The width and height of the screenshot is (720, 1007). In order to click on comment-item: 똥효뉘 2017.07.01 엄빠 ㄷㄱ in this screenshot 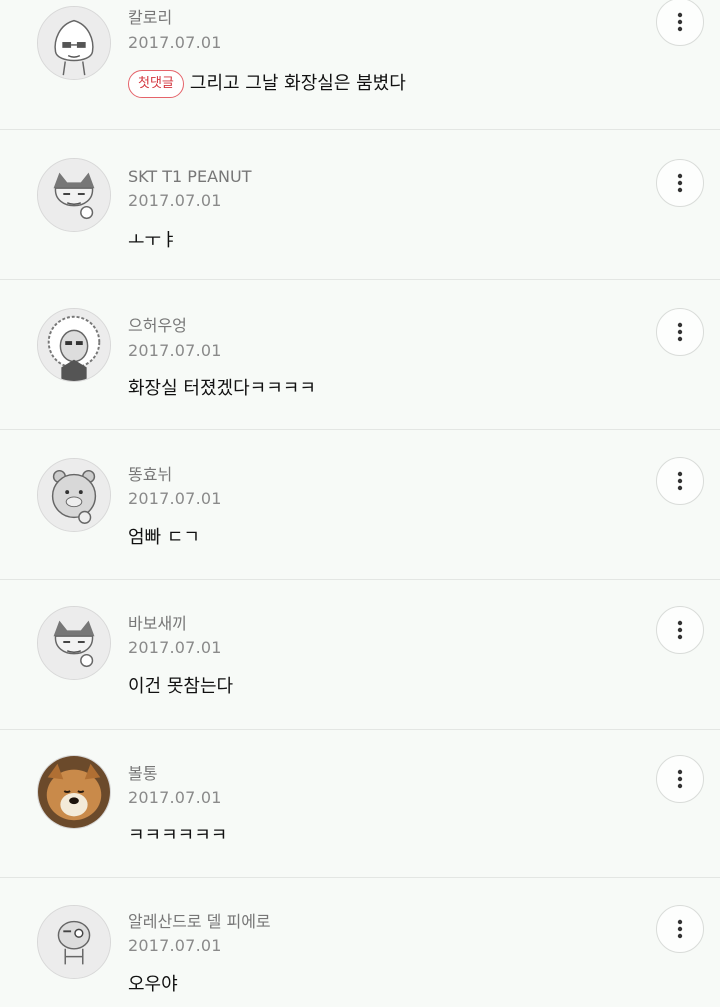, I will do `click(360, 505)`.